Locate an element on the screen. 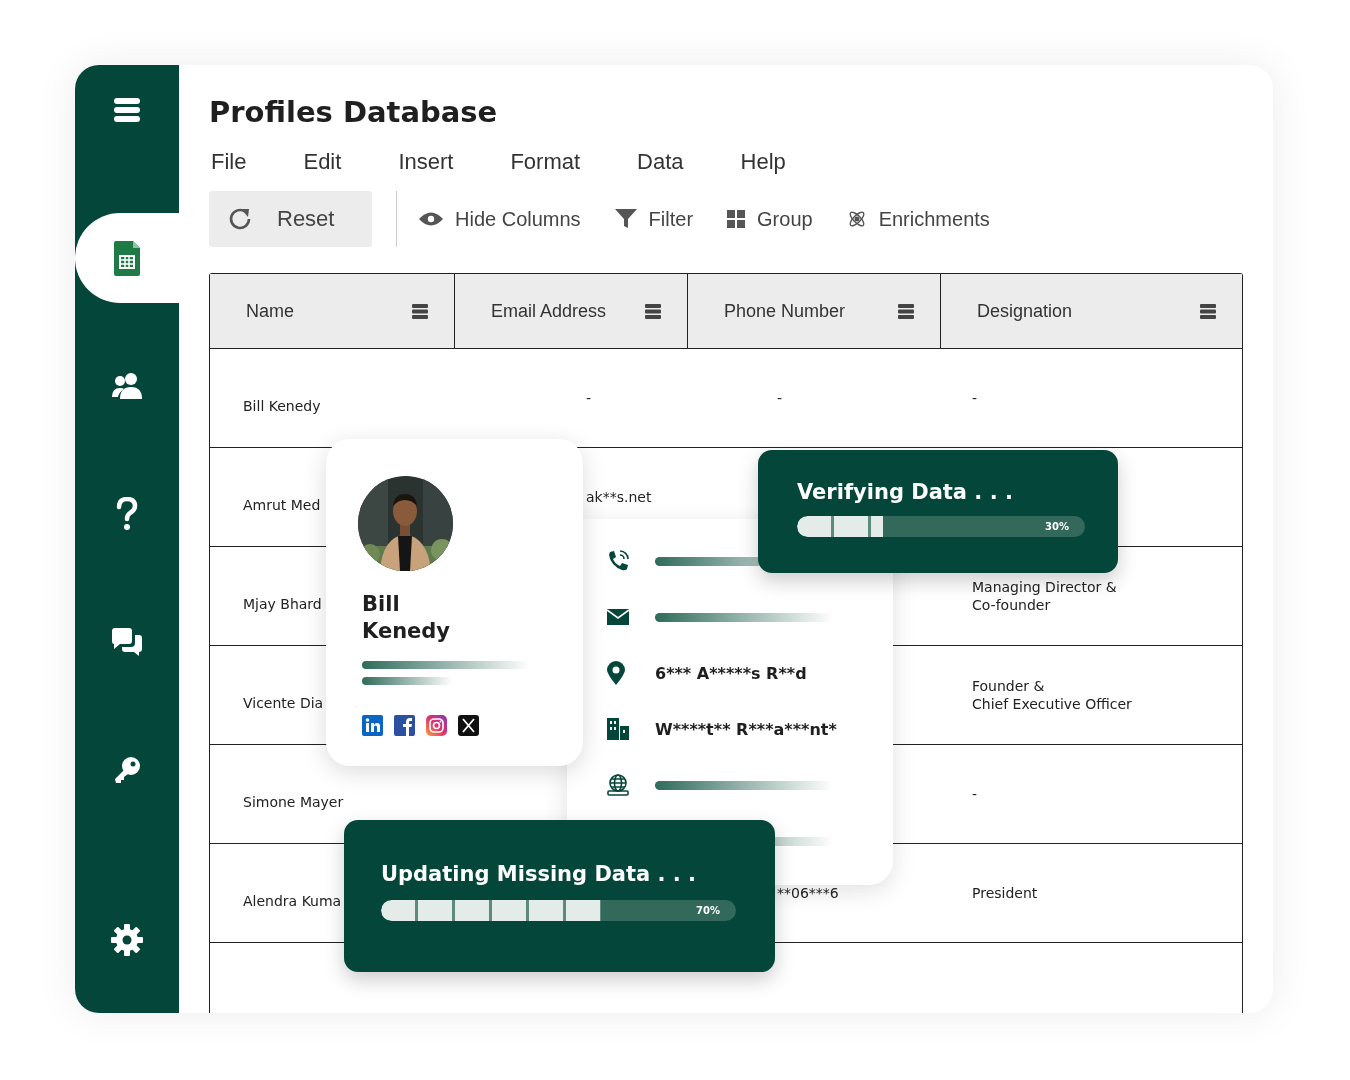 The height and width of the screenshot is (1080, 1350). toolbar-button: Hide Columns is located at coordinates (500, 219).